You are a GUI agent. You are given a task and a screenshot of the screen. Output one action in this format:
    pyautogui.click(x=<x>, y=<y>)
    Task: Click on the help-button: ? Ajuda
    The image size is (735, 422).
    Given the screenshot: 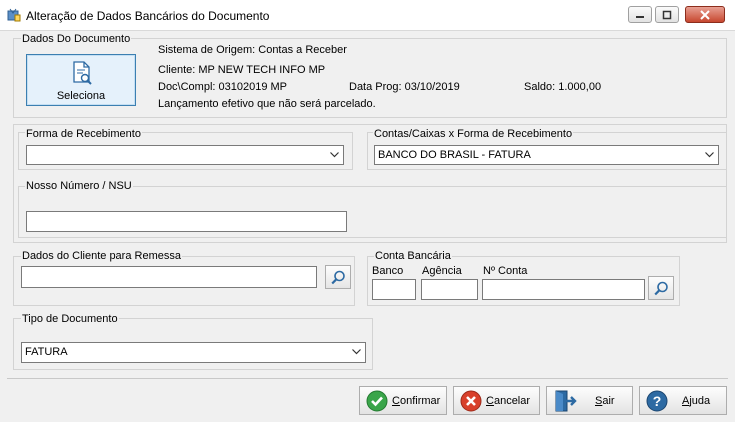 What is the action you would take?
    pyautogui.click(x=683, y=400)
    